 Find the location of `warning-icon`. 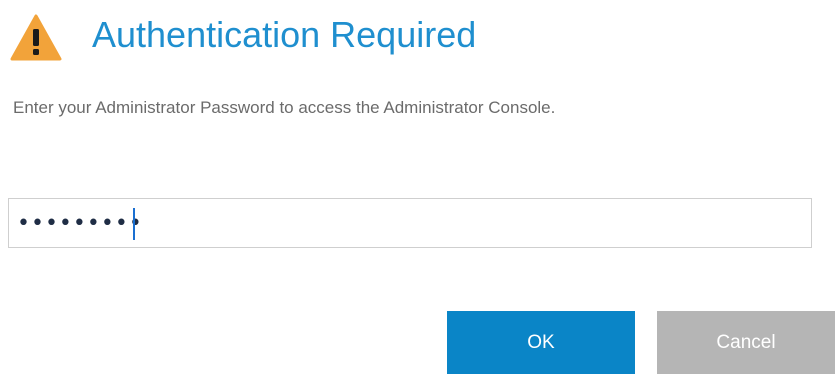

warning-icon is located at coordinates (36, 37).